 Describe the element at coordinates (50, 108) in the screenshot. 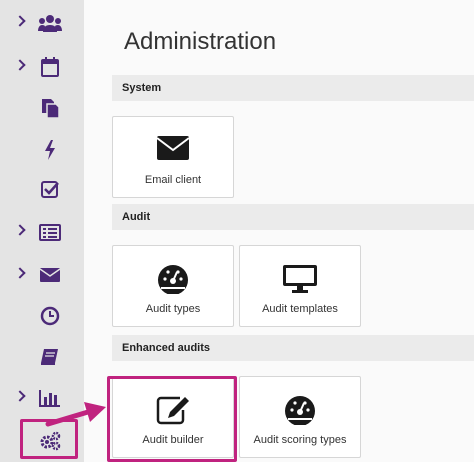

I see `copy-icon` at that location.